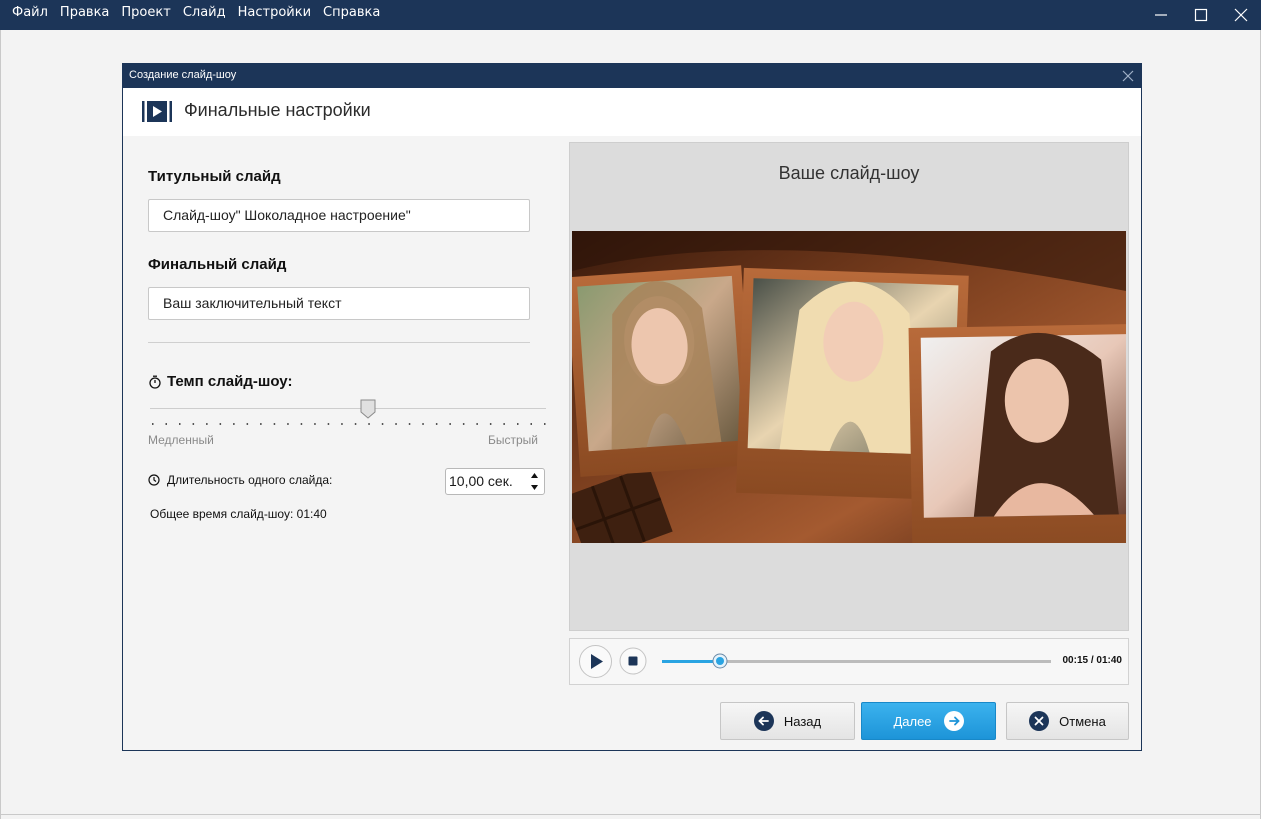  I want to click on slide-duration-spinbox: 10,00 сек., so click(495, 481).